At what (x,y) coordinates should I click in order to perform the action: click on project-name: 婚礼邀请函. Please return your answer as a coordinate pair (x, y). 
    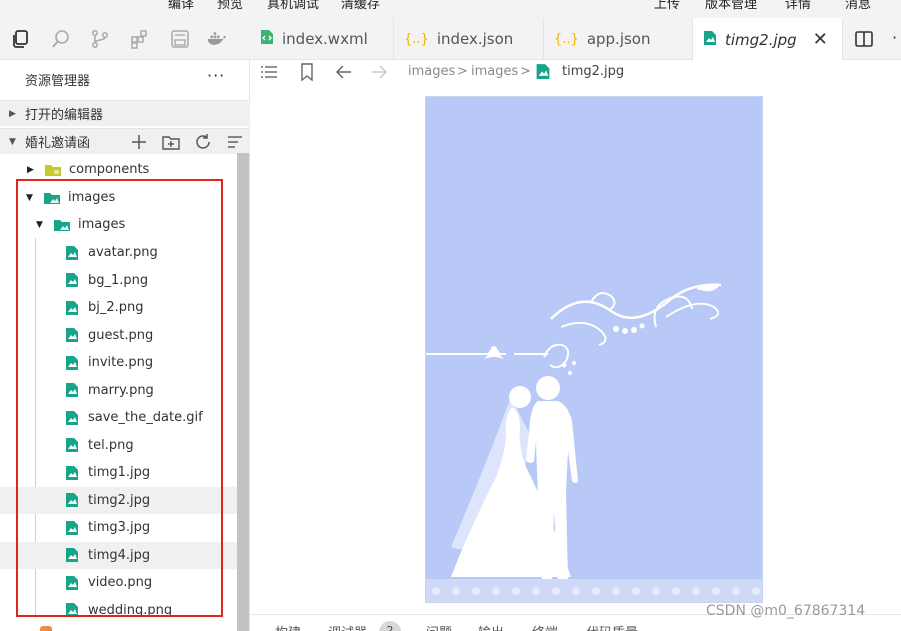
    Looking at the image, I should click on (58, 143).